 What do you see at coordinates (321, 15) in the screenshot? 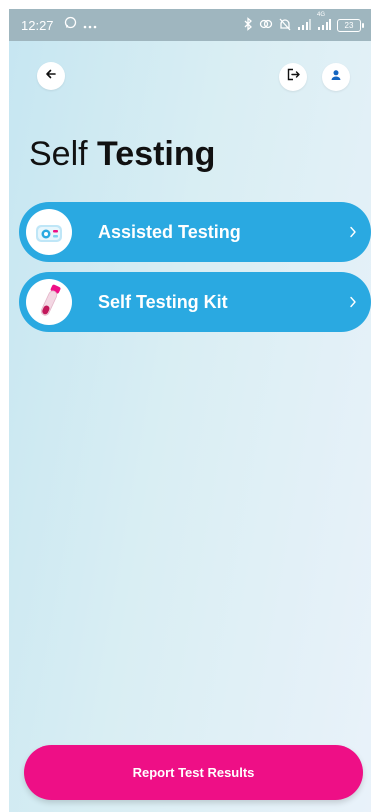
I see `network-type: 4G` at bounding box center [321, 15].